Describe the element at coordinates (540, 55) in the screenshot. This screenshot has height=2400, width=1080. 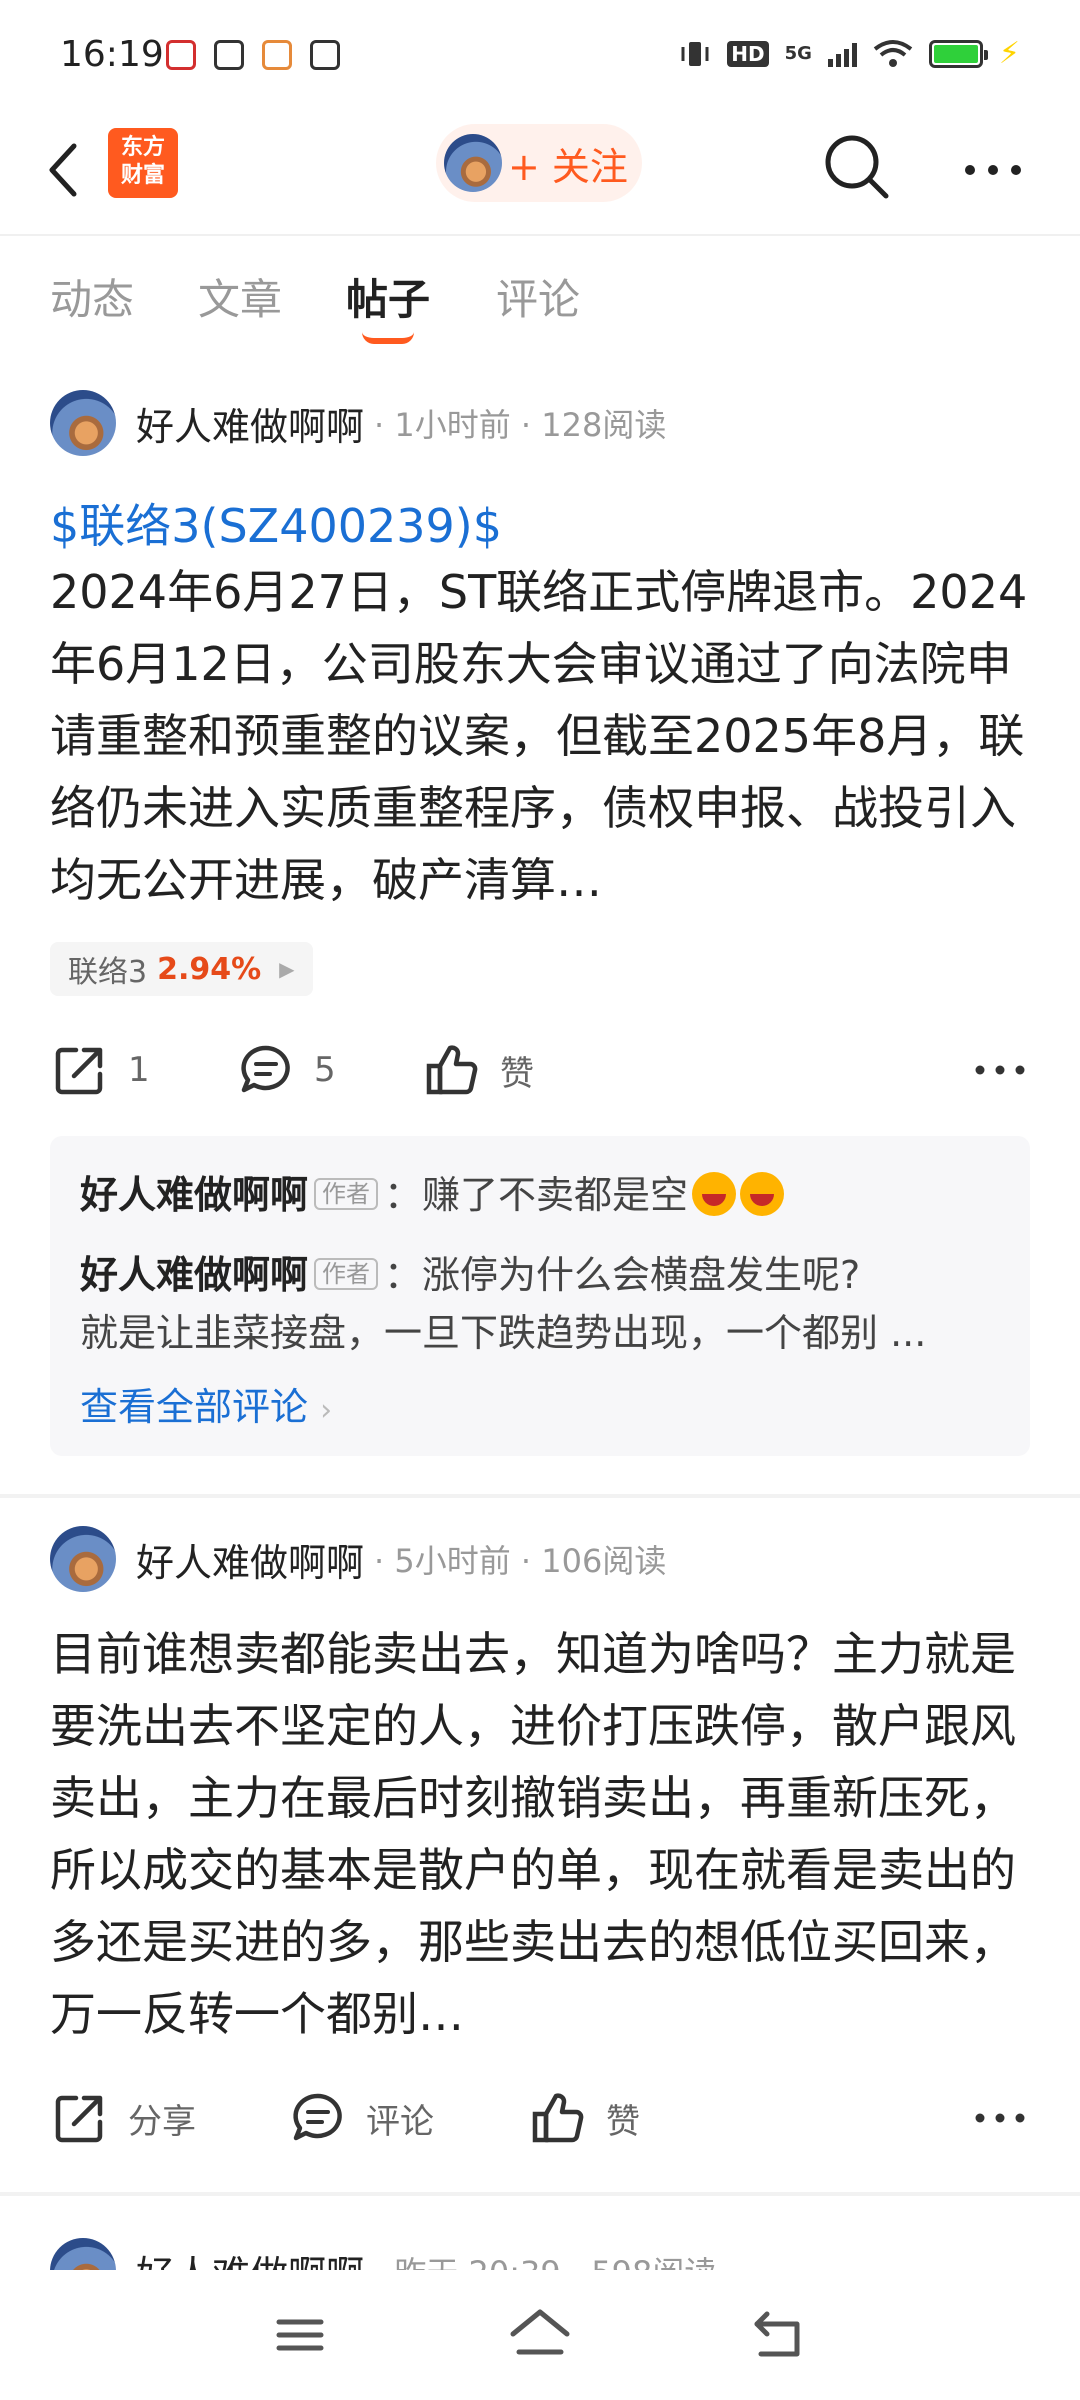
I see `status-bar: 16:19 HD 5G ⚡` at that location.